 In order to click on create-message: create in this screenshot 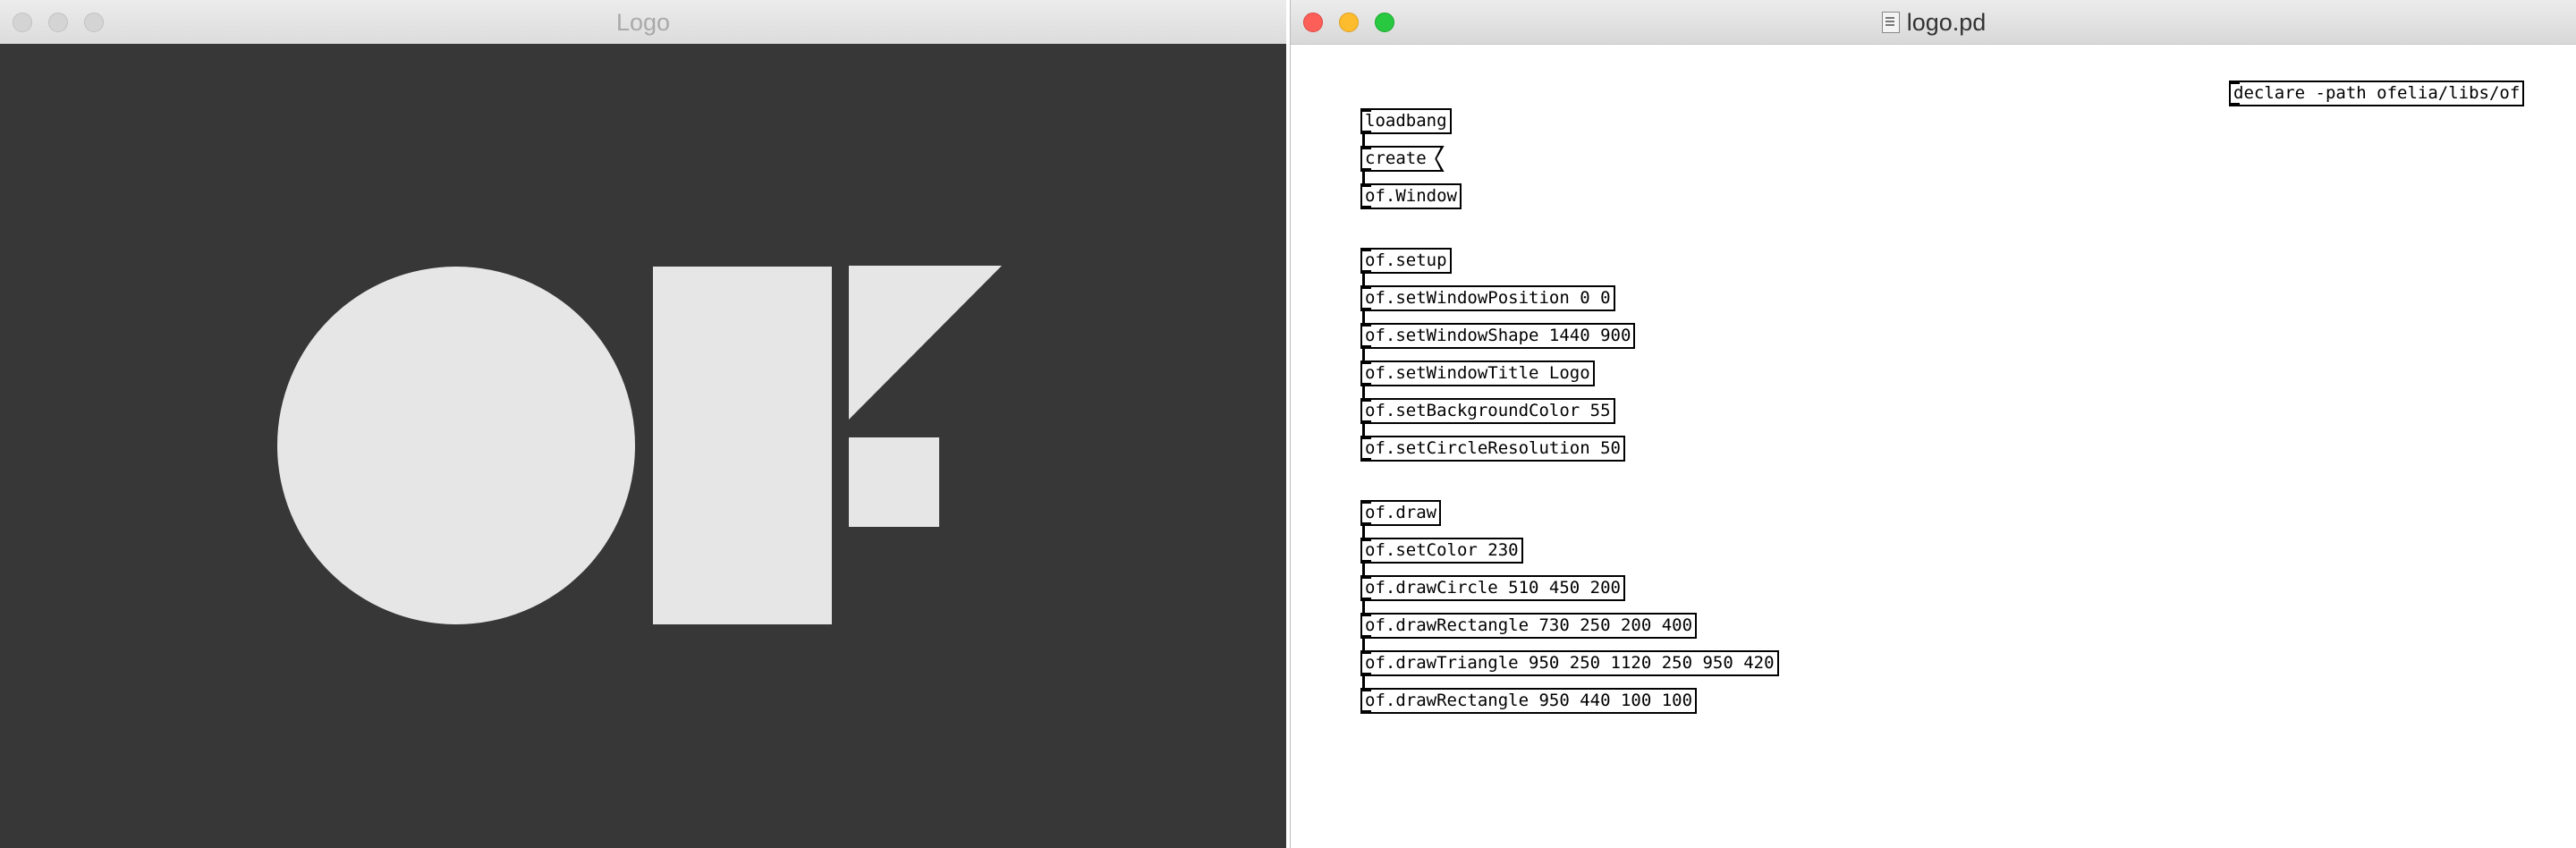, I will do `click(1399, 159)`.